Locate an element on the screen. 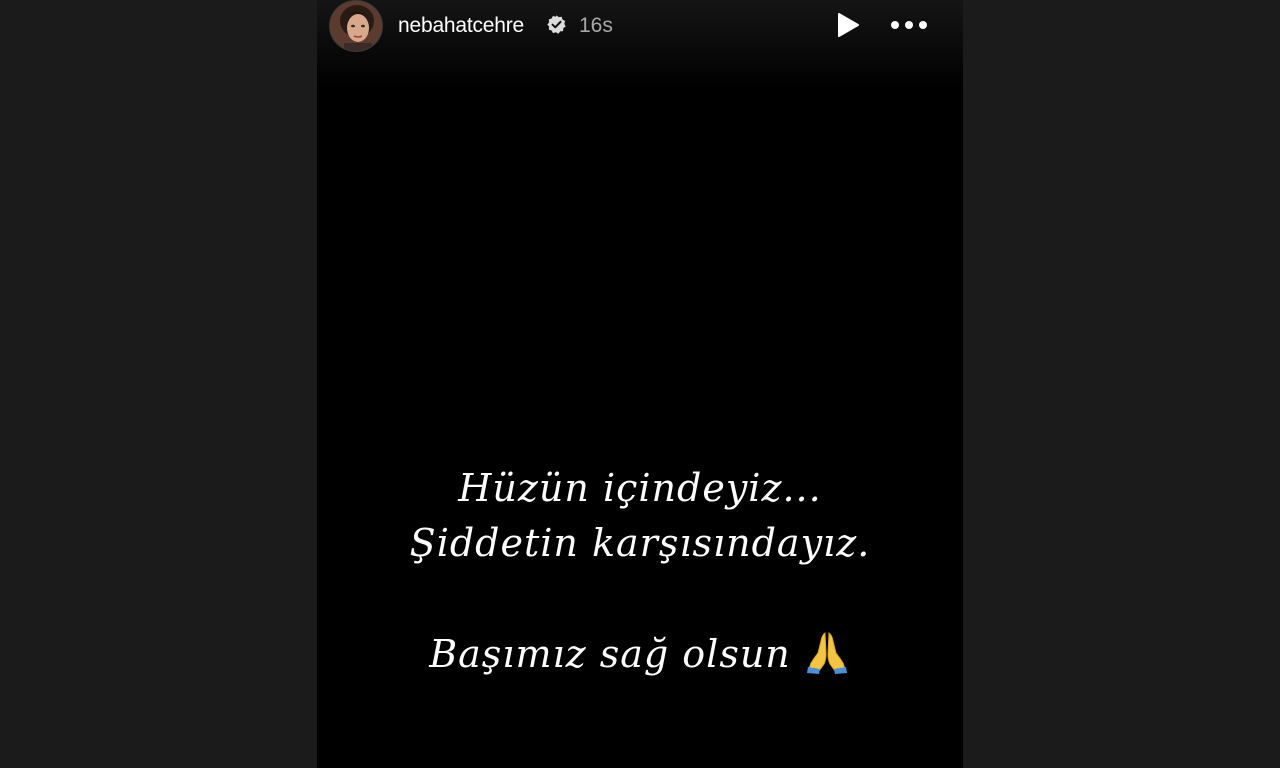 Image resolution: width=1280 pixels, height=768 pixels. verified-badge-icon is located at coordinates (556, 24).